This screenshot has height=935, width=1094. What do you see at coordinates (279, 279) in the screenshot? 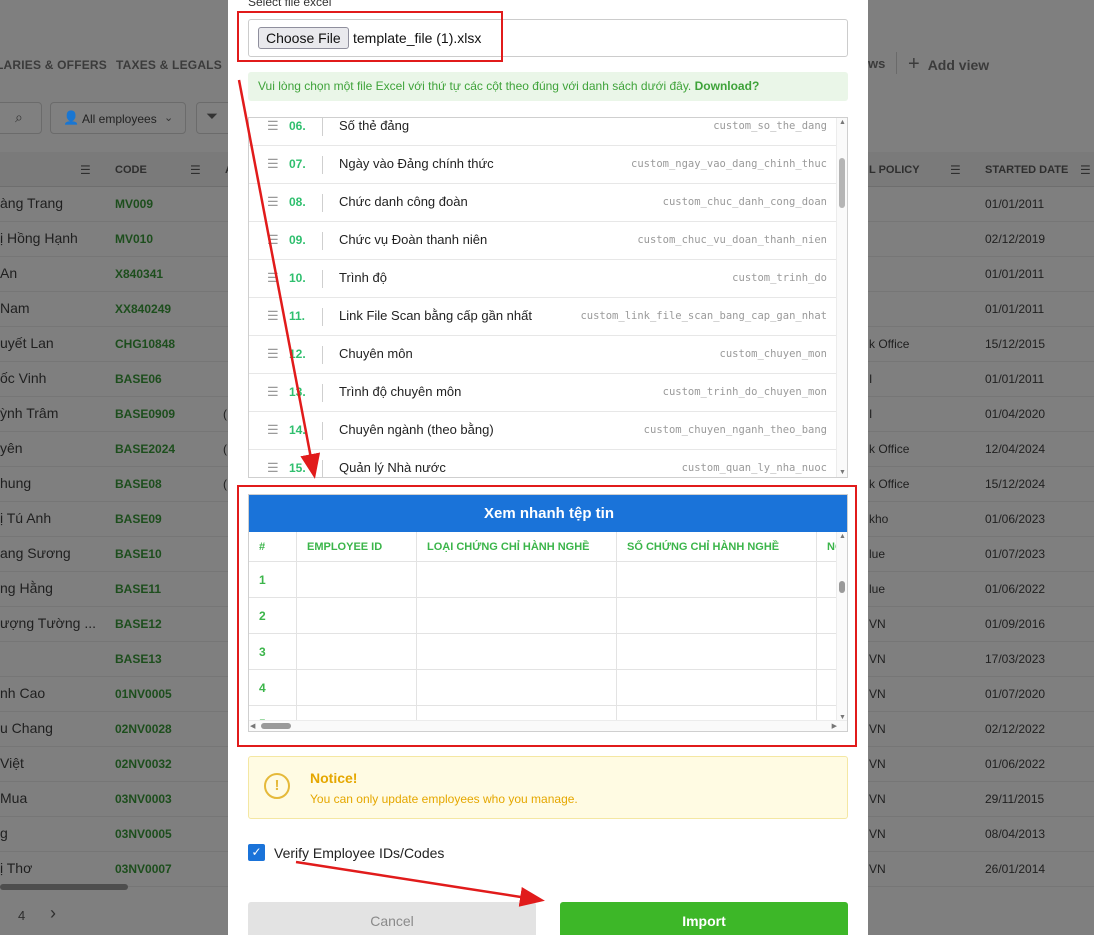
I see `arrow-to-preview` at bounding box center [279, 279].